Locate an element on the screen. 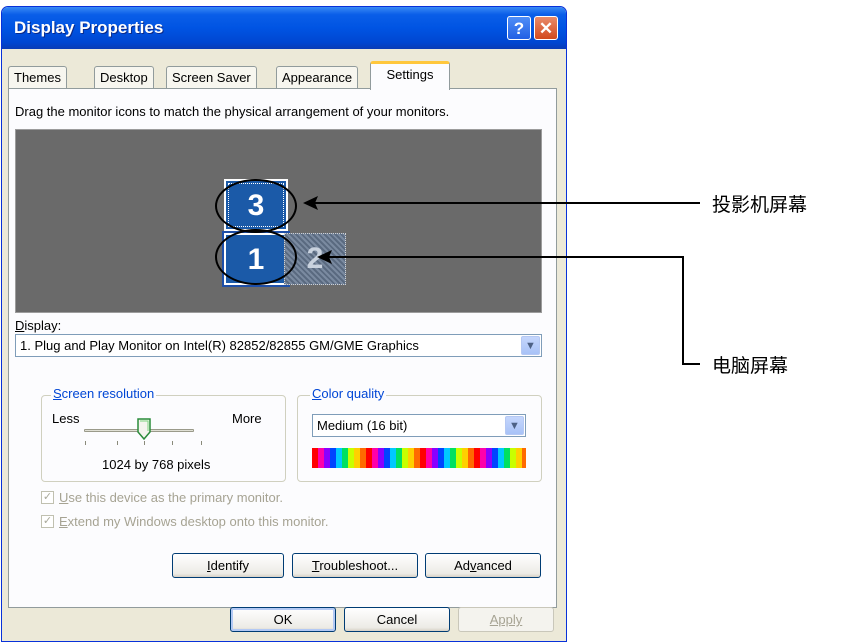  computer-screen-annotation: 电脑屏幕 is located at coordinates (750, 366).